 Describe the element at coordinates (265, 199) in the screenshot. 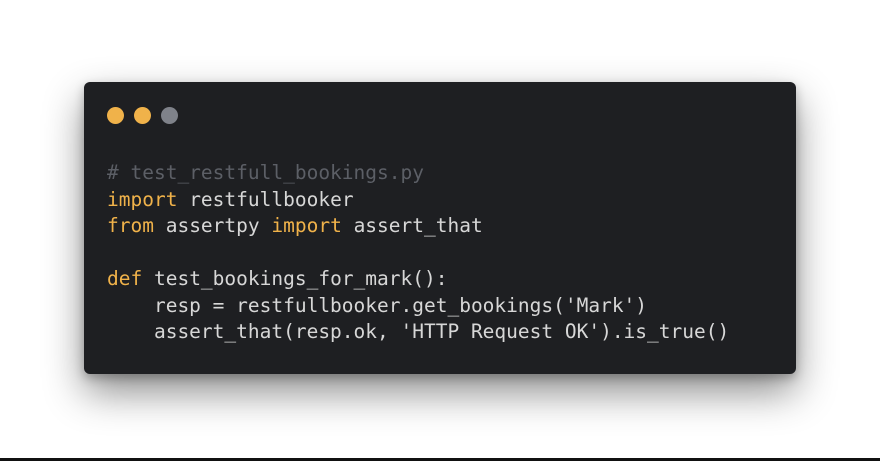

I see `code-token-plain: restfullbooker` at that location.